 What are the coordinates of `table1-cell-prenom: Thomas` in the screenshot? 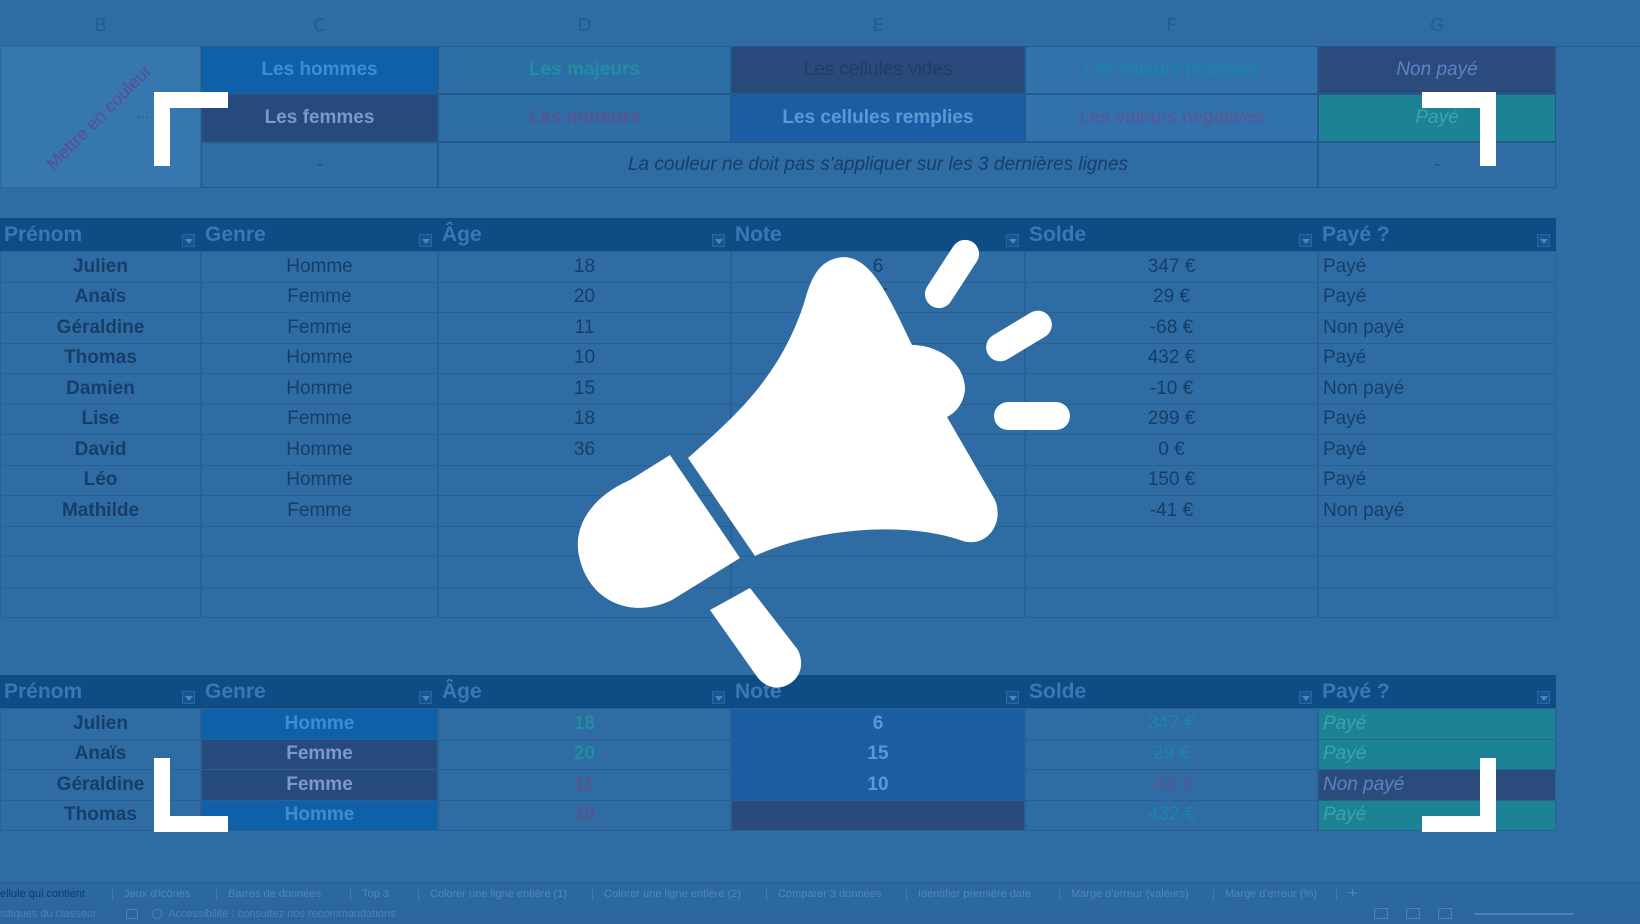 It's located at (100, 358).